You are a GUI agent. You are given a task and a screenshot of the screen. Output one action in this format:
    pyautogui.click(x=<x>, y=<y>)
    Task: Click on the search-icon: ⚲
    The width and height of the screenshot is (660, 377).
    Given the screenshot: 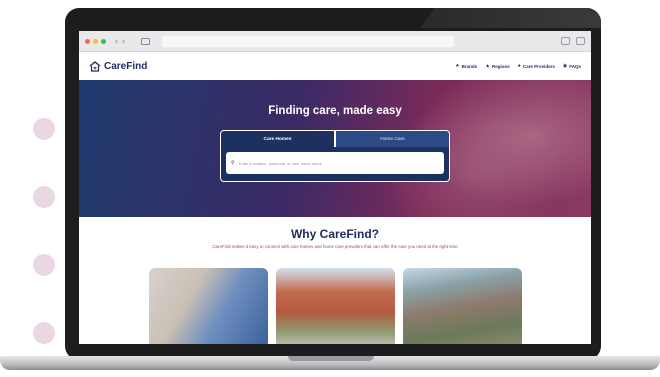 What is the action you would take?
    pyautogui.click(x=233, y=163)
    